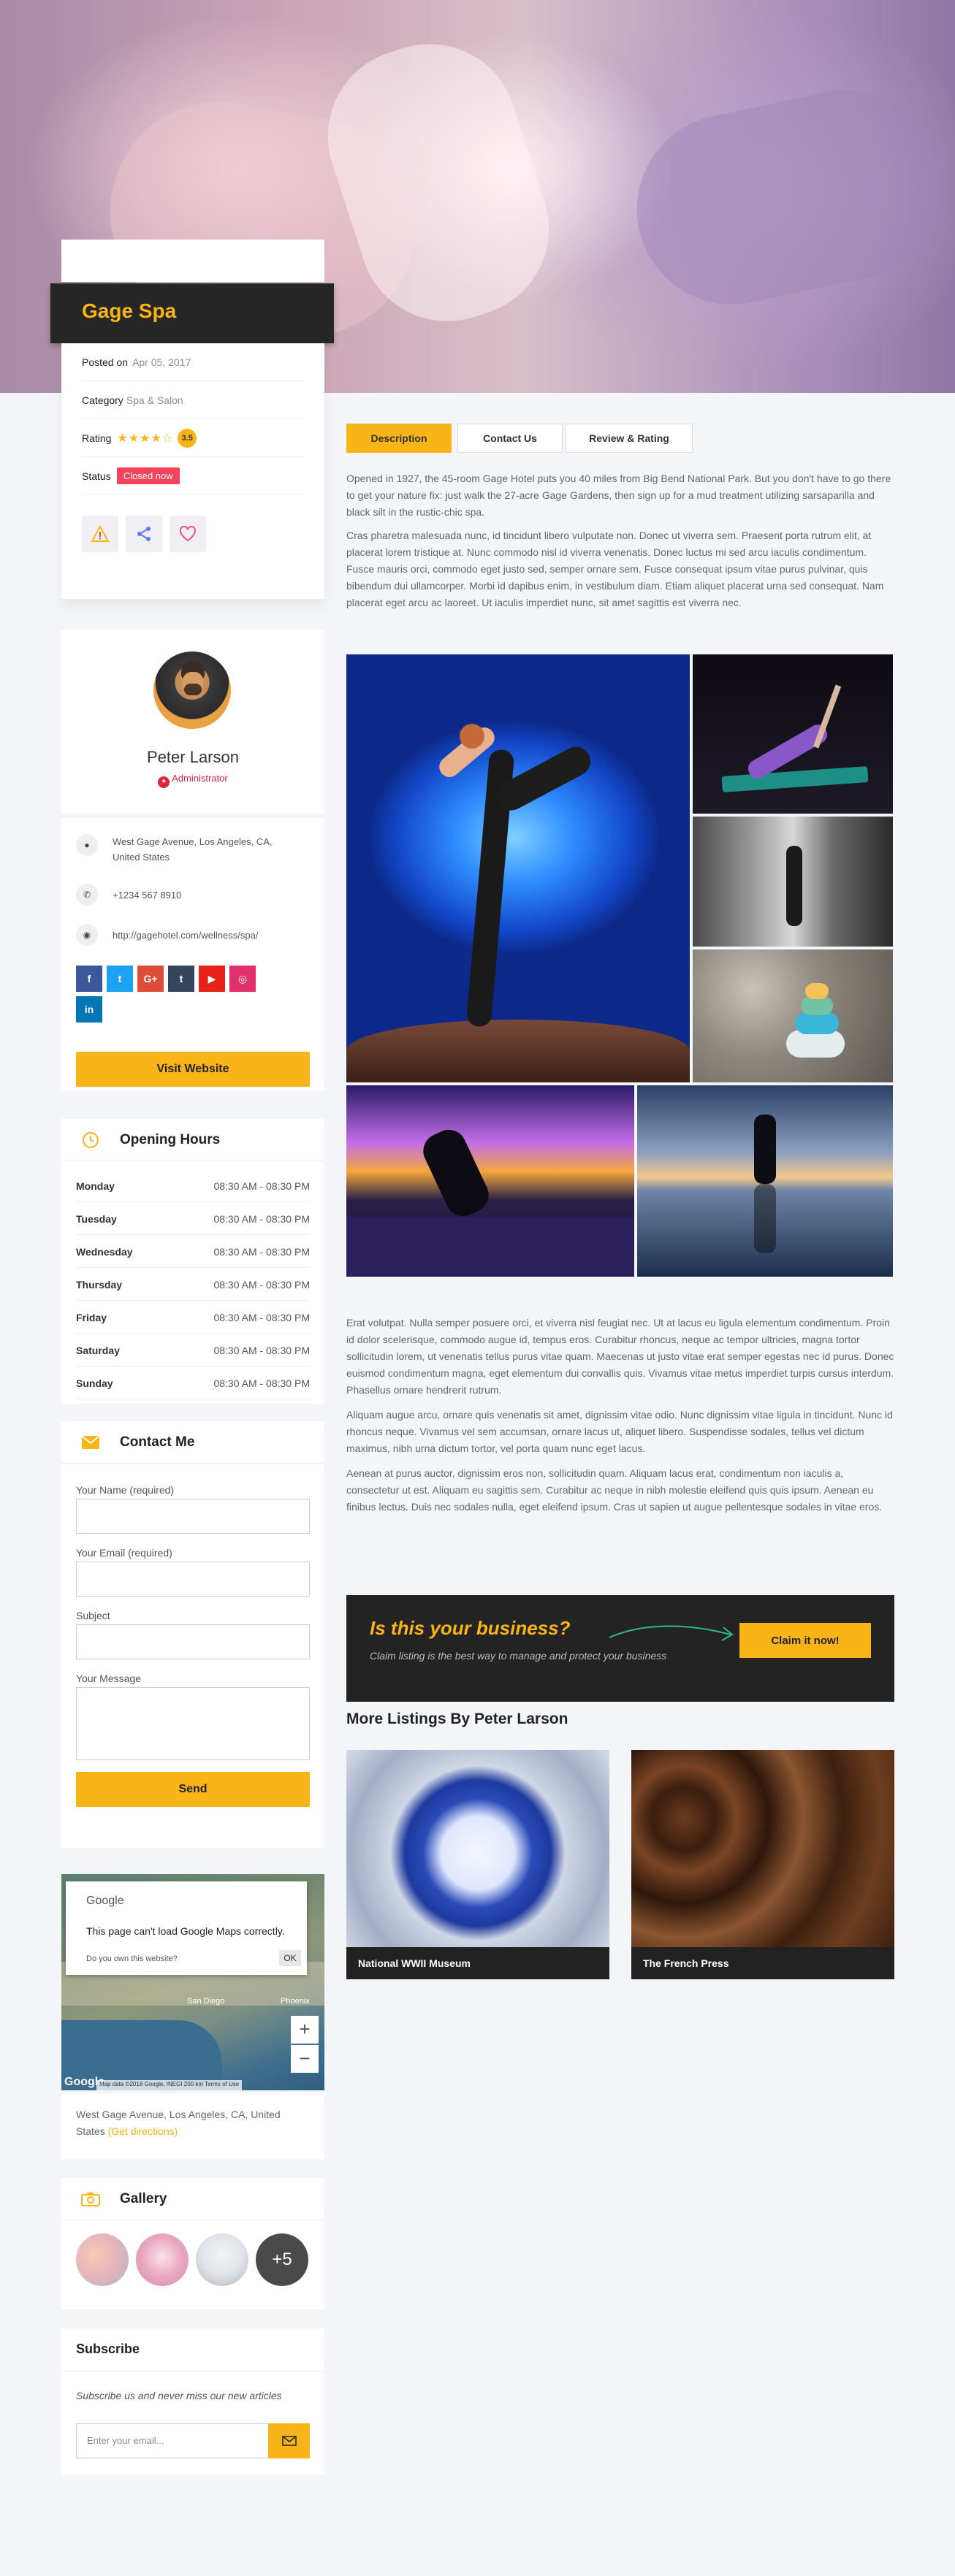 The width and height of the screenshot is (955, 2576). What do you see at coordinates (104, 1251) in the screenshot?
I see `hours-day: Wednesday` at bounding box center [104, 1251].